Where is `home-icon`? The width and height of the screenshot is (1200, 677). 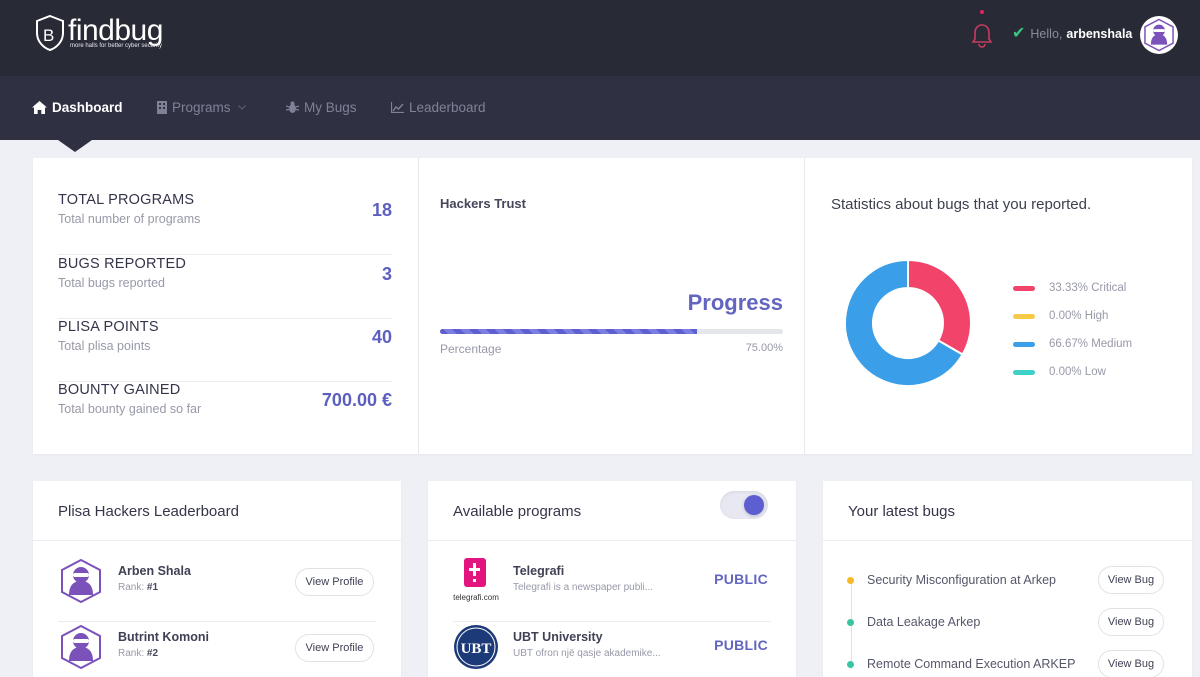
home-icon is located at coordinates (39, 107).